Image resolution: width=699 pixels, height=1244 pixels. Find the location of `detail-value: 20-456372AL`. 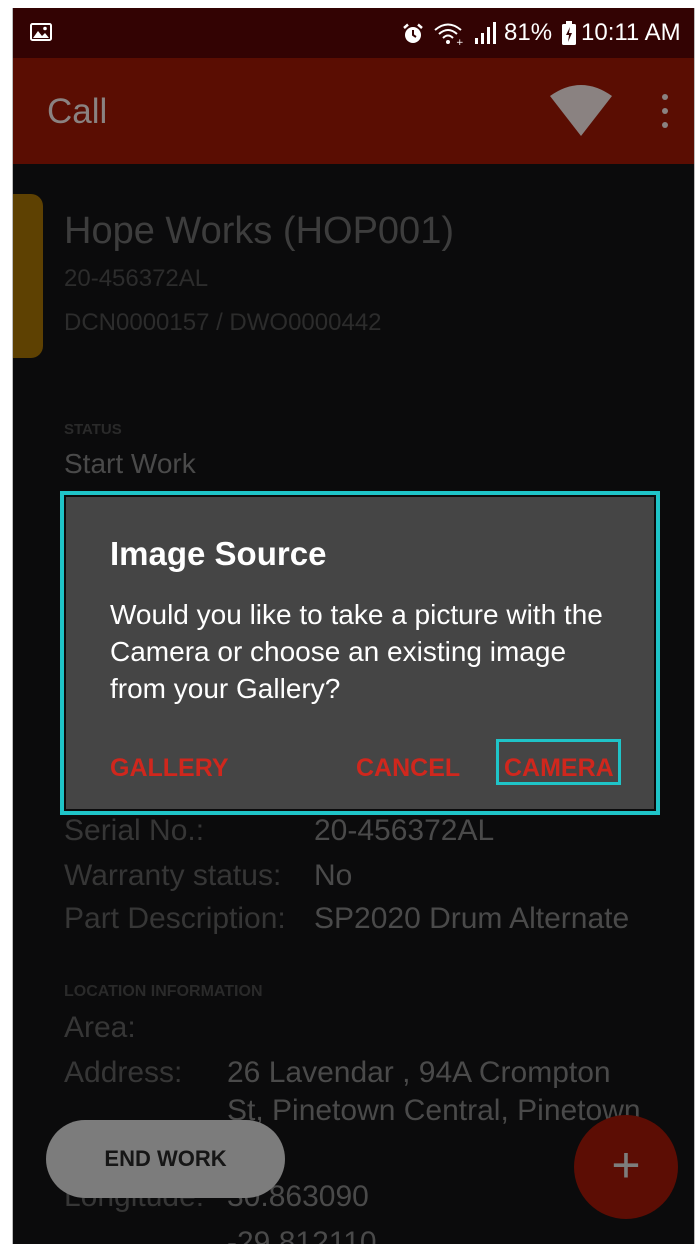

detail-value: 20-456372AL is located at coordinates (404, 830).